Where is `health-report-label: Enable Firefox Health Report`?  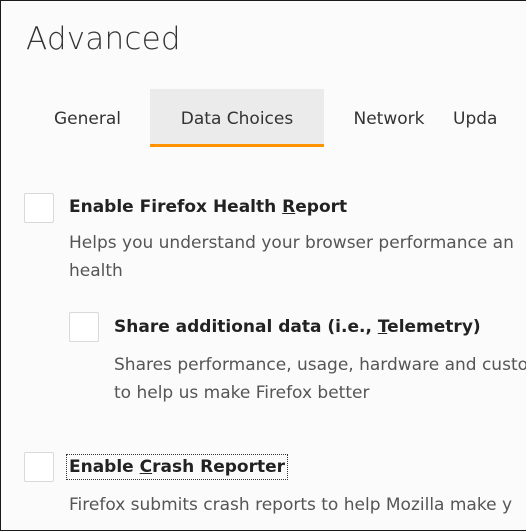
health-report-label: Enable Firefox Health Report is located at coordinates (208, 207).